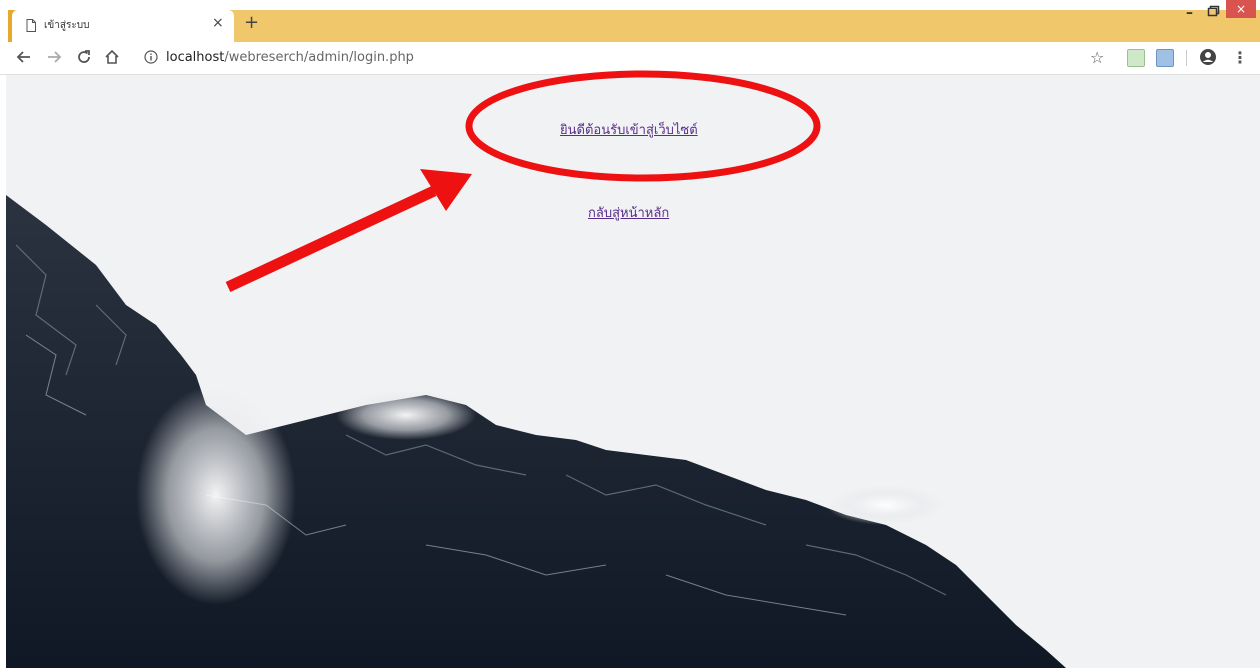 The width and height of the screenshot is (1260, 668). I want to click on minimize-button: –, so click(1189, 13).